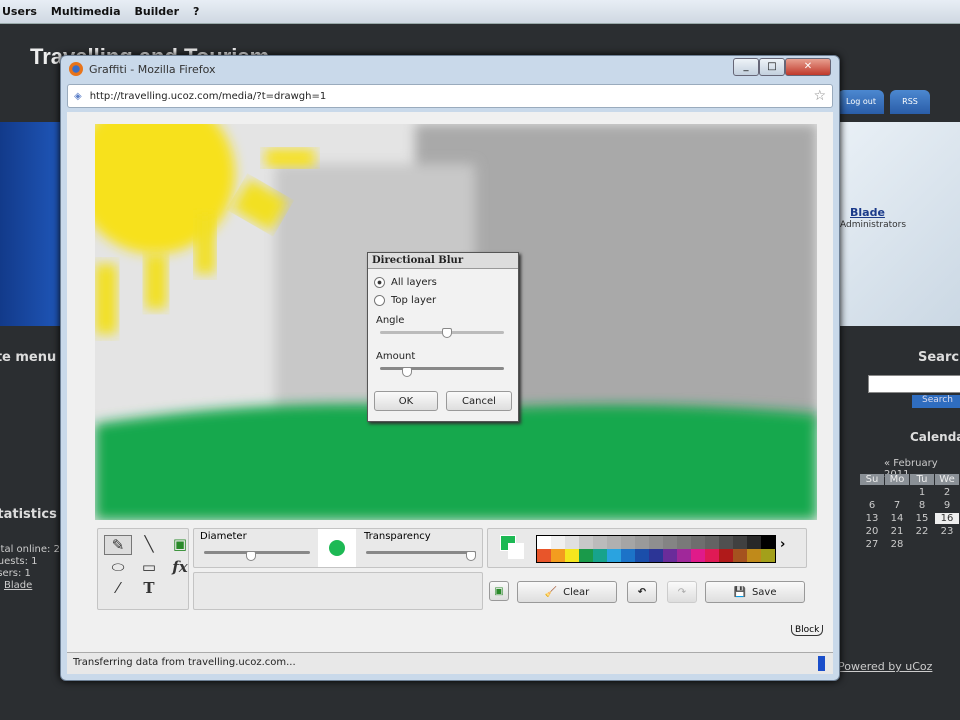  I want to click on redo-button: ↷, so click(682, 592).